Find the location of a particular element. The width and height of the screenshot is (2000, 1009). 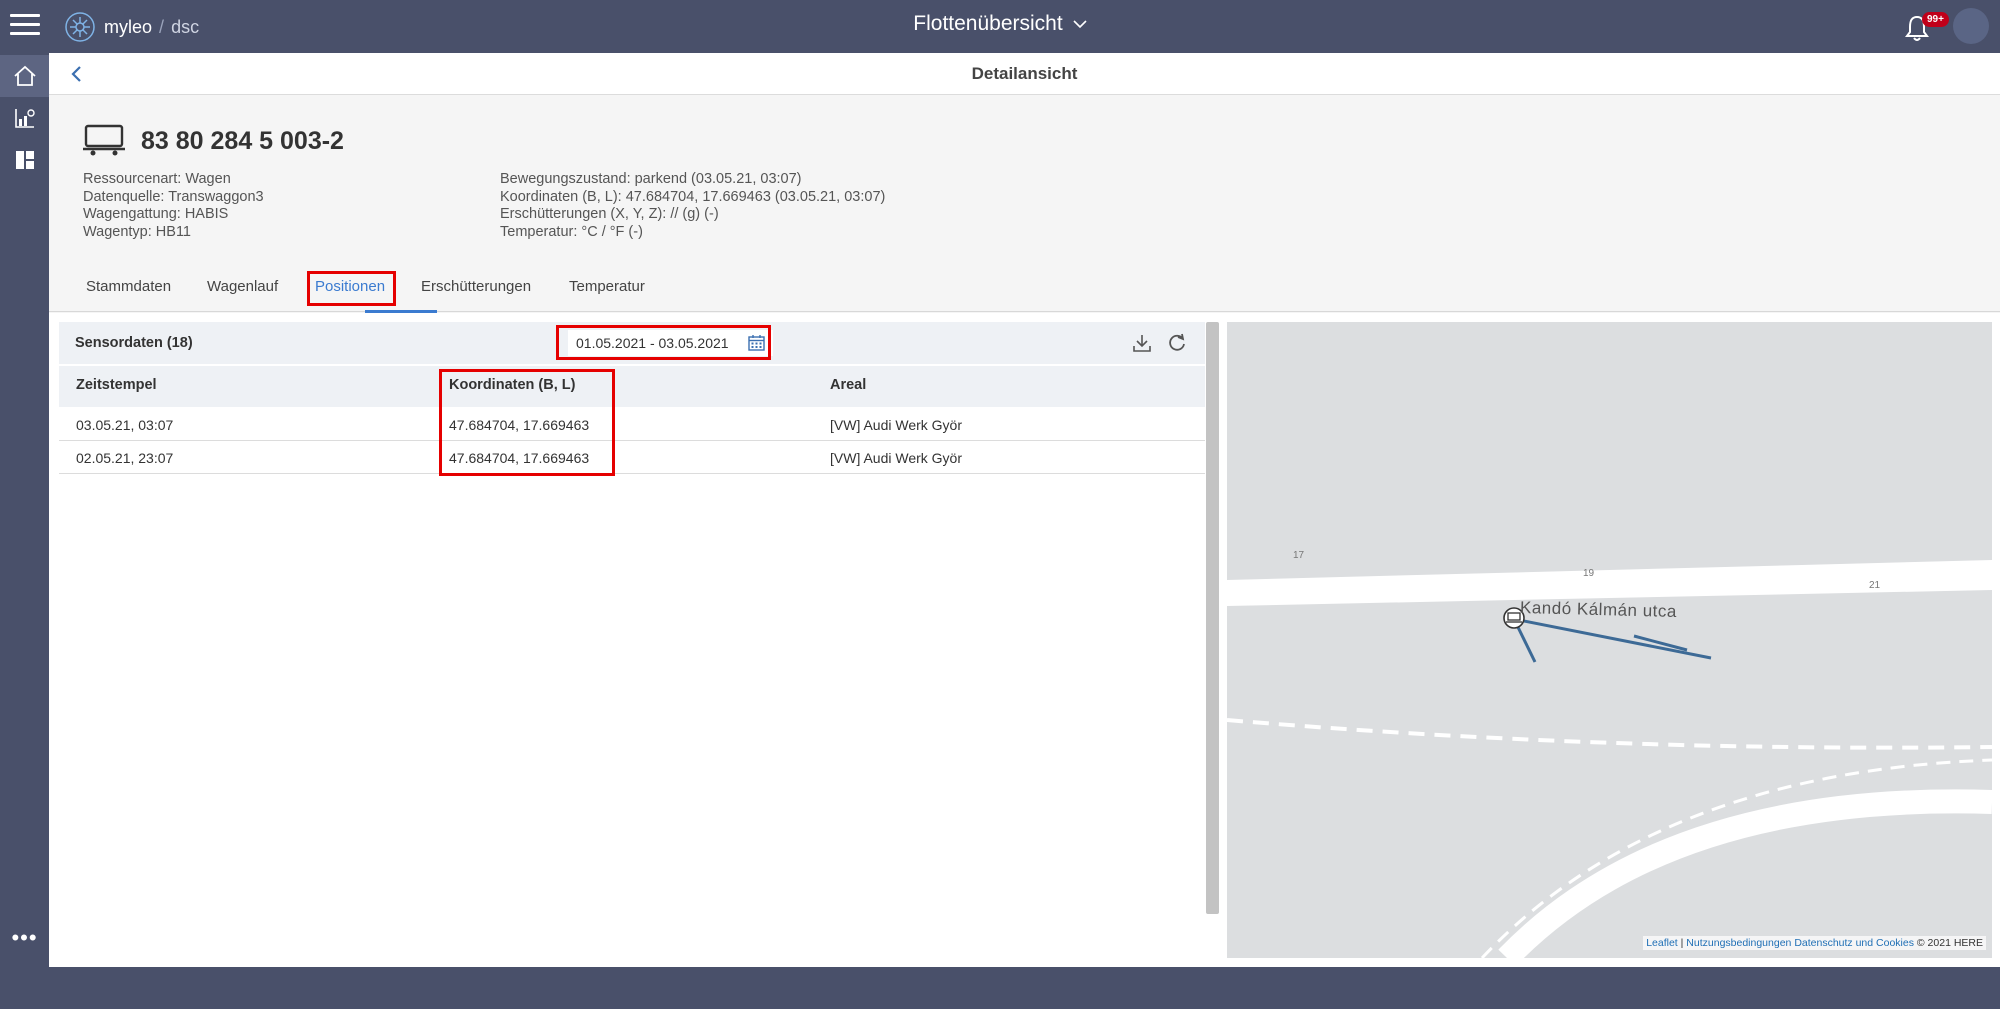

tab-temperatur: Temperatur is located at coordinates (607, 286).